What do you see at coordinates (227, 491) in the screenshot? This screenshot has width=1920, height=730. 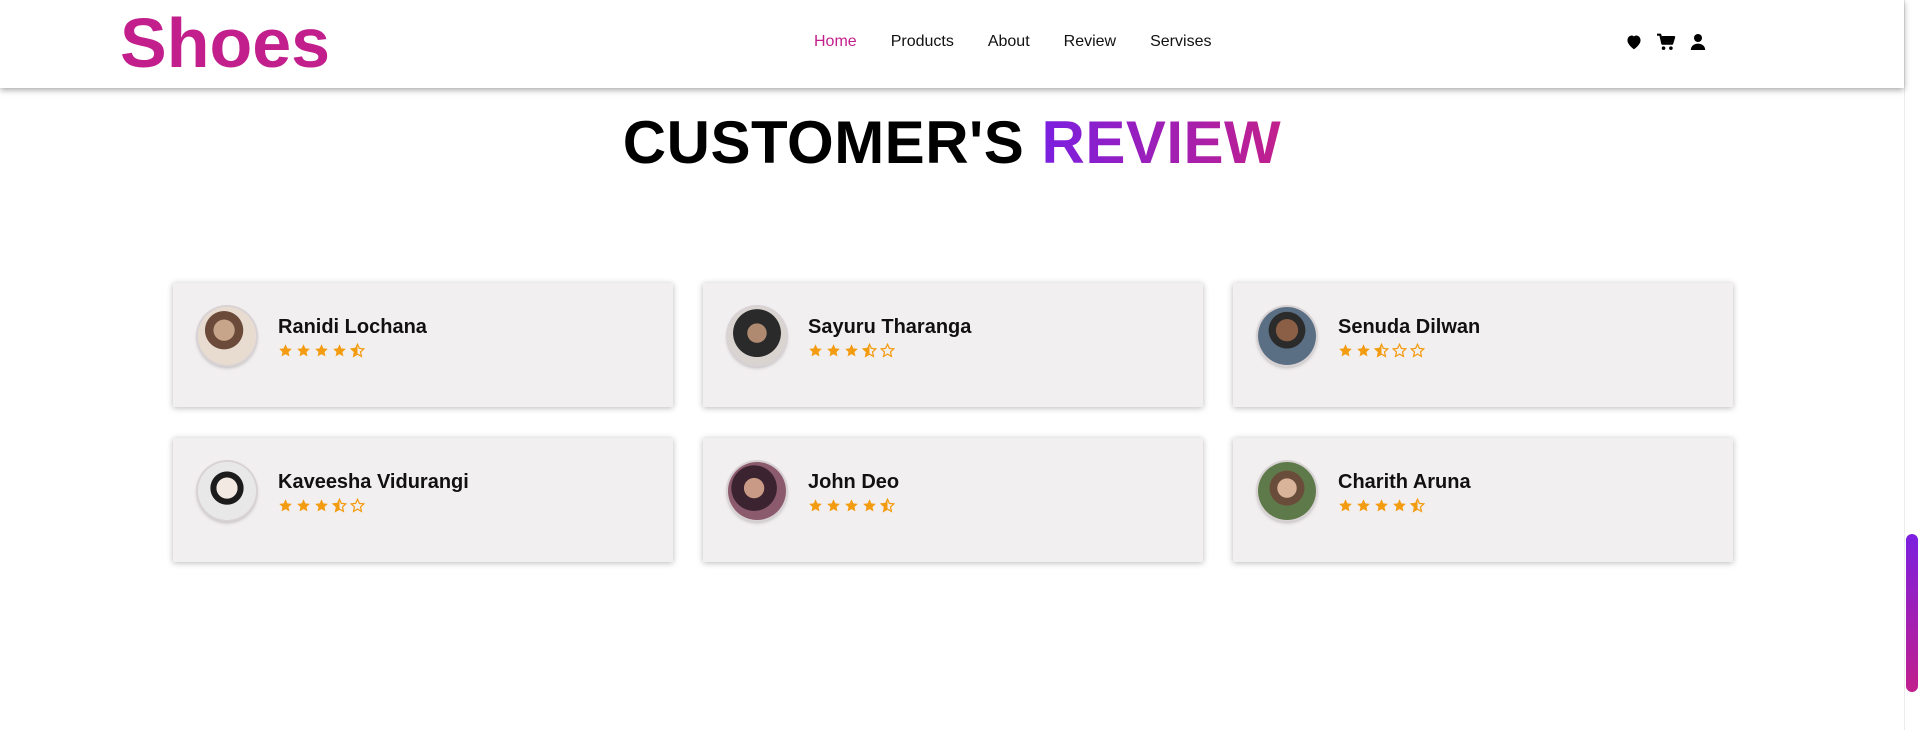 I see `woman-panda-hood-avatar` at bounding box center [227, 491].